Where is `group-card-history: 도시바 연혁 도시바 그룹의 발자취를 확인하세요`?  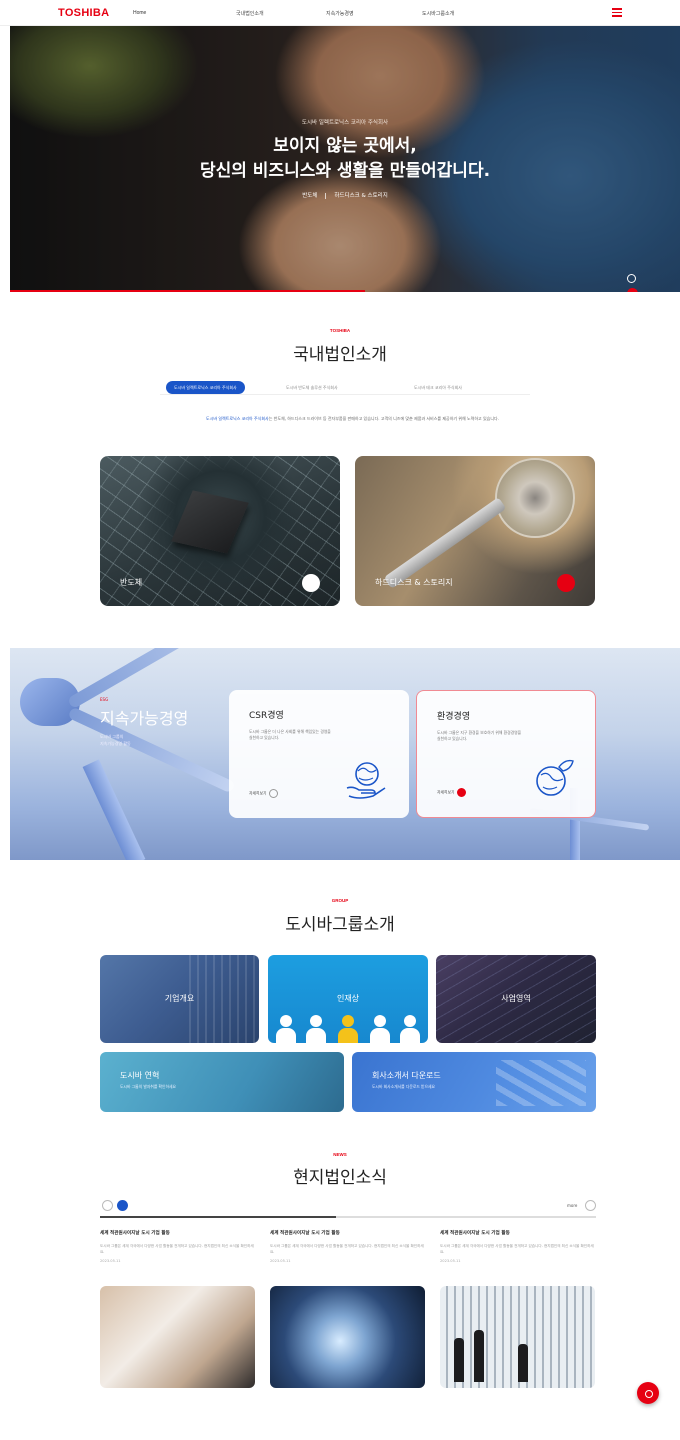 group-card-history: 도시바 연혁 도시바 그룹의 발자취를 확인하세요 is located at coordinates (222, 1082).